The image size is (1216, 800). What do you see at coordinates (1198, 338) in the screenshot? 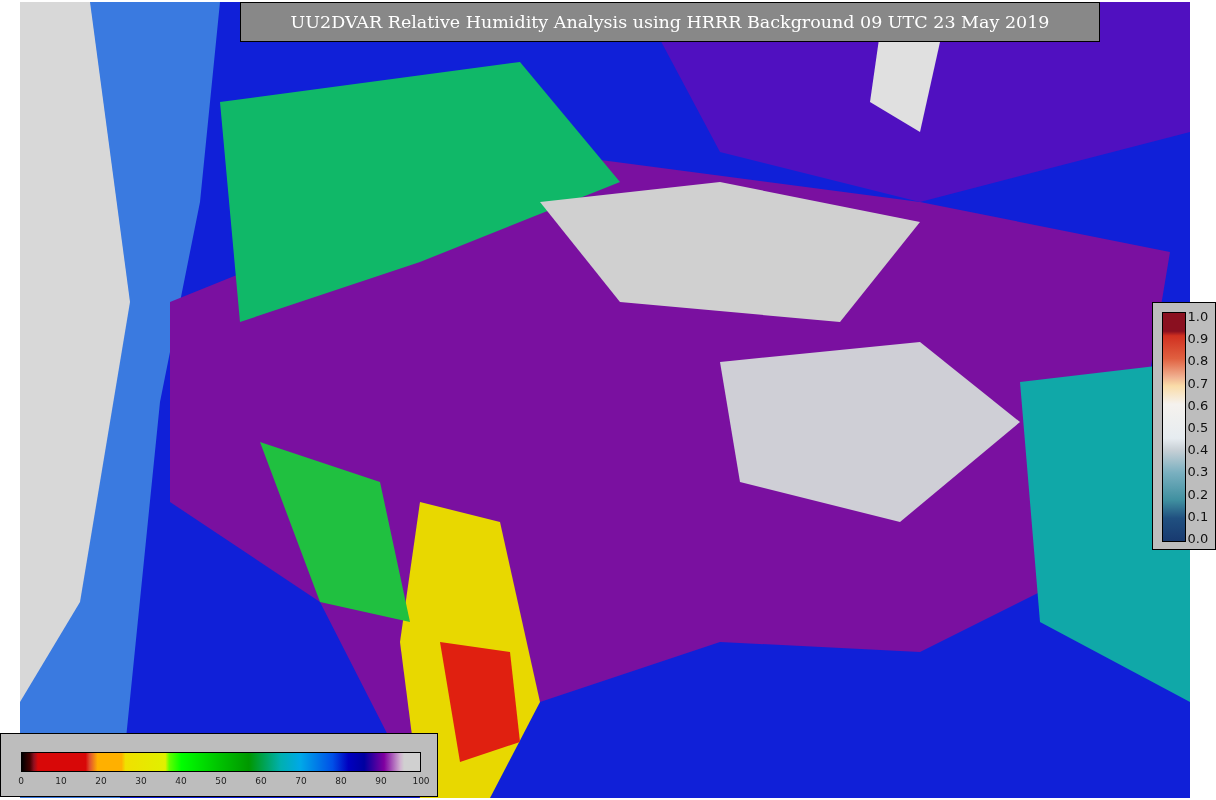
I see `tick-label: 0.9` at bounding box center [1198, 338].